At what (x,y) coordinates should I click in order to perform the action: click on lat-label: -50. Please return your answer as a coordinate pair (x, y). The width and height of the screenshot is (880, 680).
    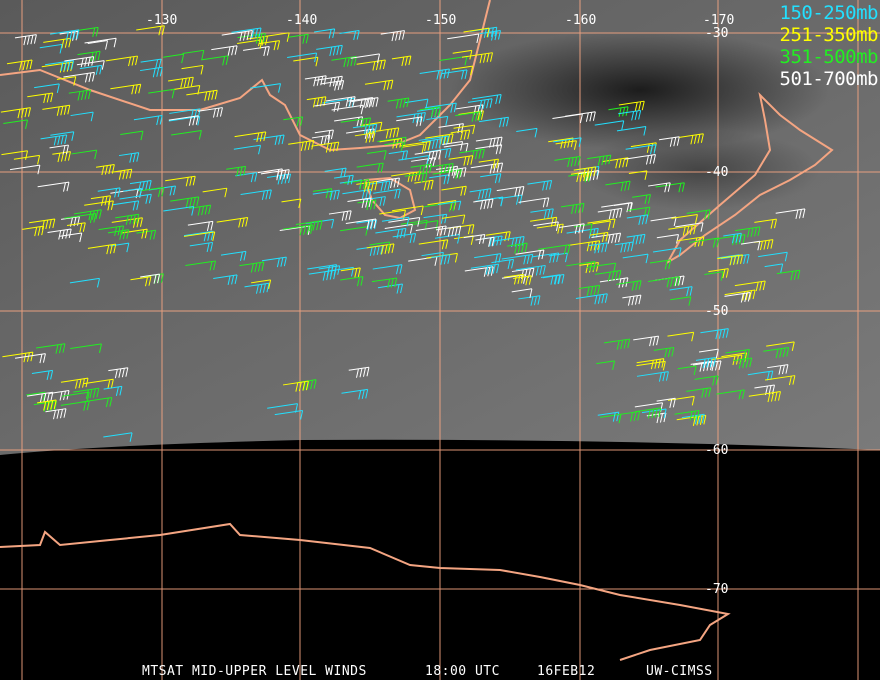
    Looking at the image, I should click on (717, 311).